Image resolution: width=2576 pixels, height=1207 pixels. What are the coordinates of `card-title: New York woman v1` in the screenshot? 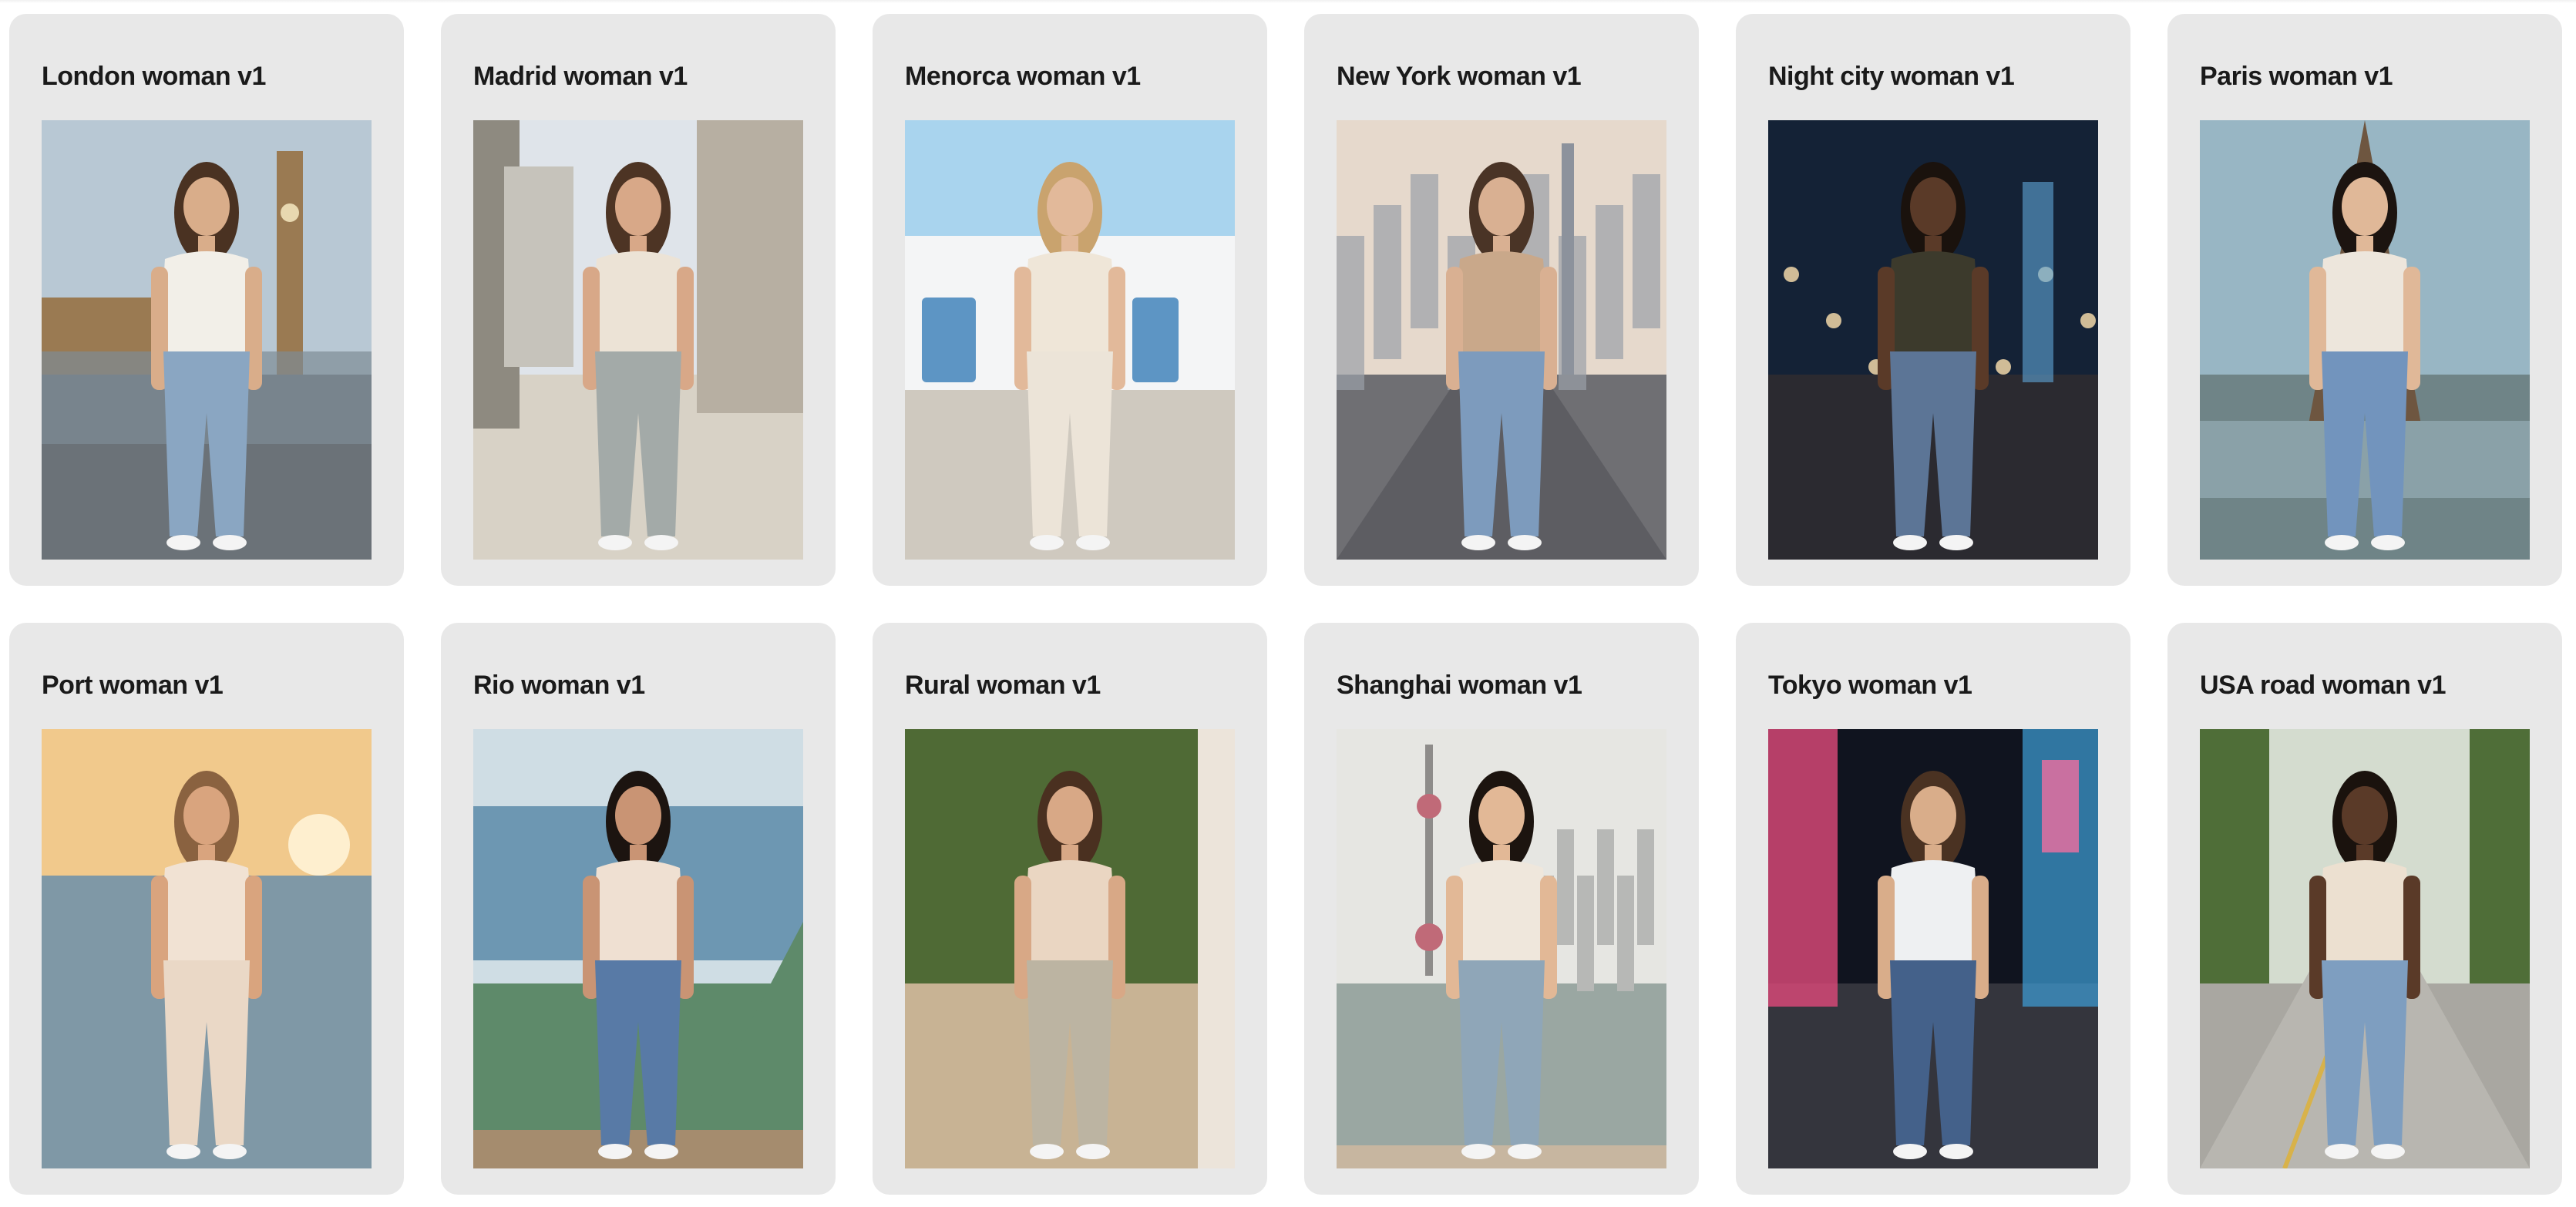 It's located at (1459, 76).